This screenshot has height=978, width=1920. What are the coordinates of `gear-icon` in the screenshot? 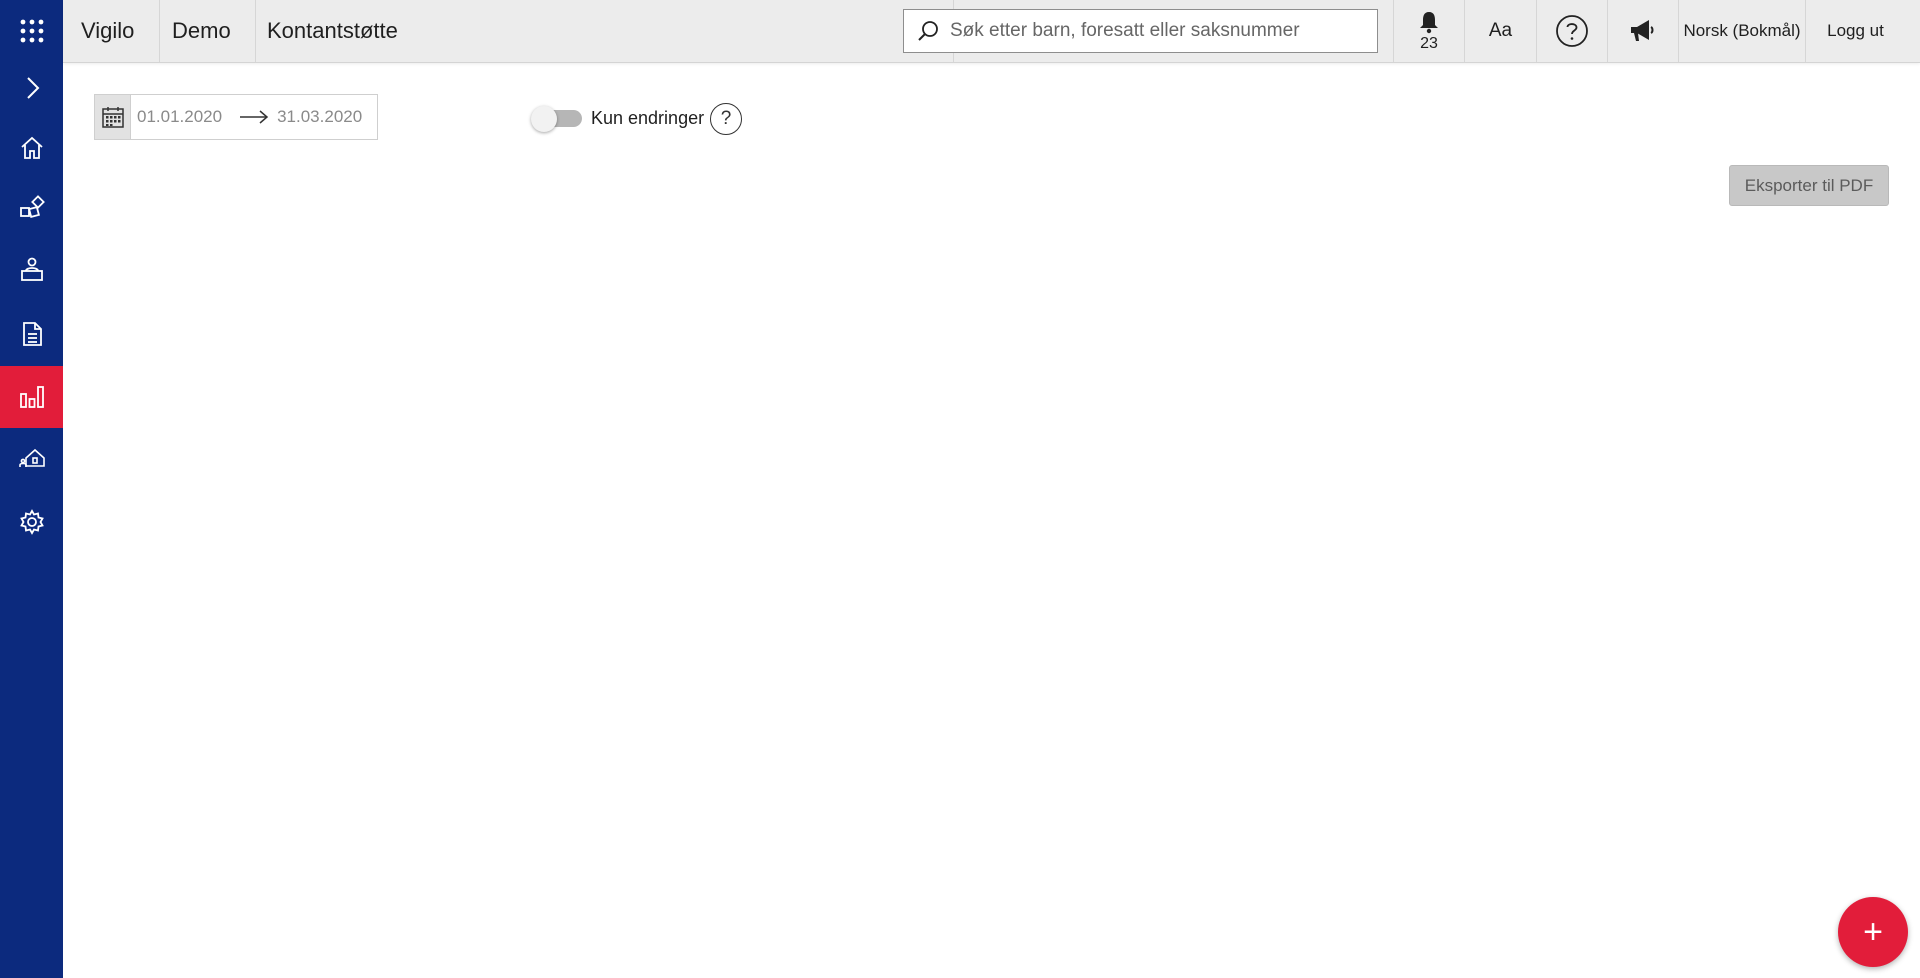 It's located at (31, 522).